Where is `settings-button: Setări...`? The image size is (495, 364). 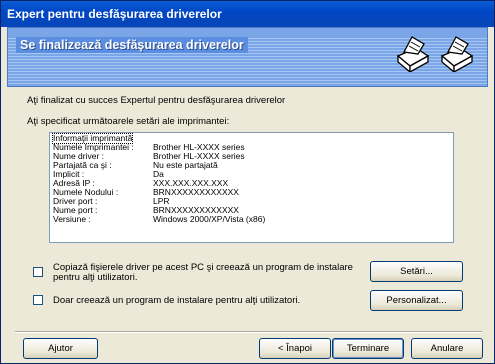 settings-button: Setări... is located at coordinates (416, 271).